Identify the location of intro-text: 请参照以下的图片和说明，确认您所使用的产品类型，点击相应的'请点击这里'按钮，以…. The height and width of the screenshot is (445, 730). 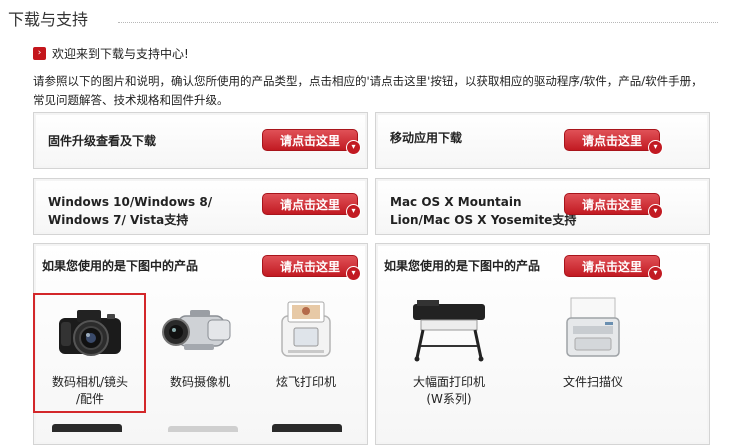
(368, 90).